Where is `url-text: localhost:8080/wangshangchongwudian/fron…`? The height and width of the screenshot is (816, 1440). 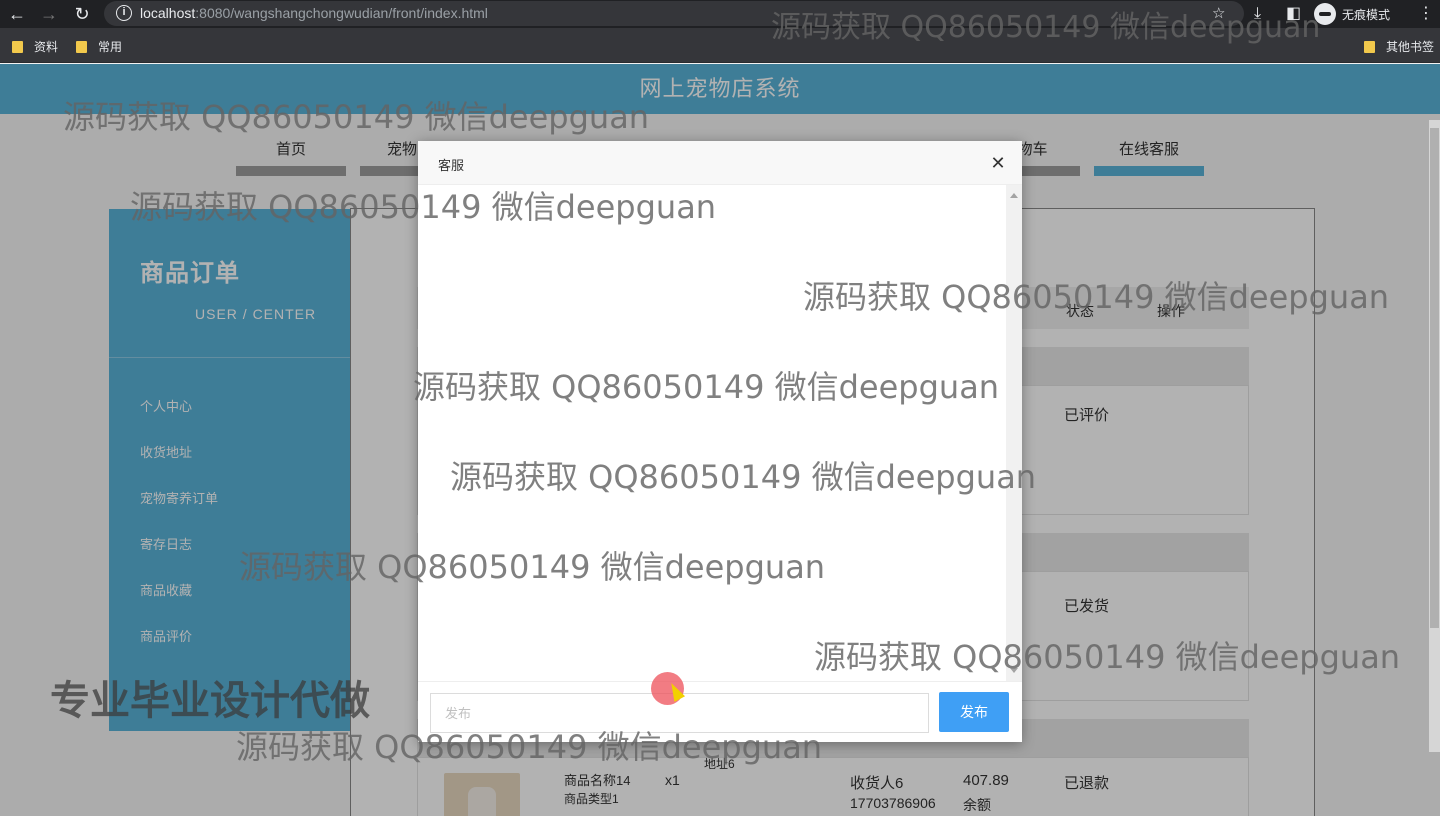 url-text: localhost:8080/wangshangchongwudian/fron… is located at coordinates (314, 13).